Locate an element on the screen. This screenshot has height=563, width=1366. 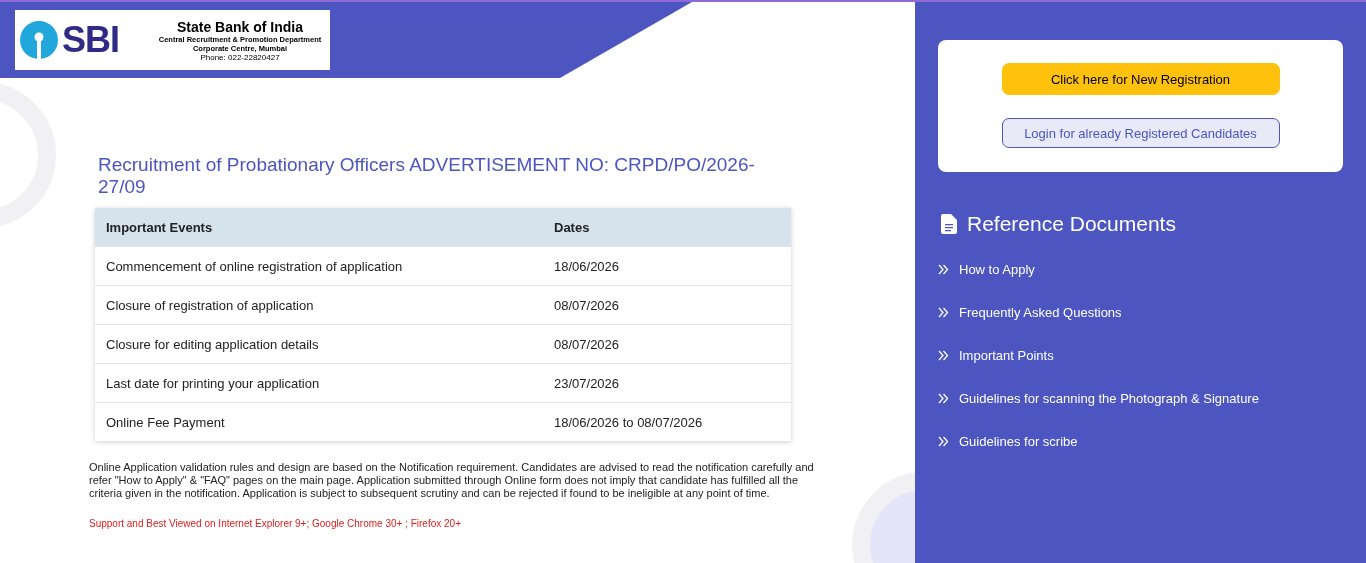
table-cell: 23/07/2026 is located at coordinates (667, 383).